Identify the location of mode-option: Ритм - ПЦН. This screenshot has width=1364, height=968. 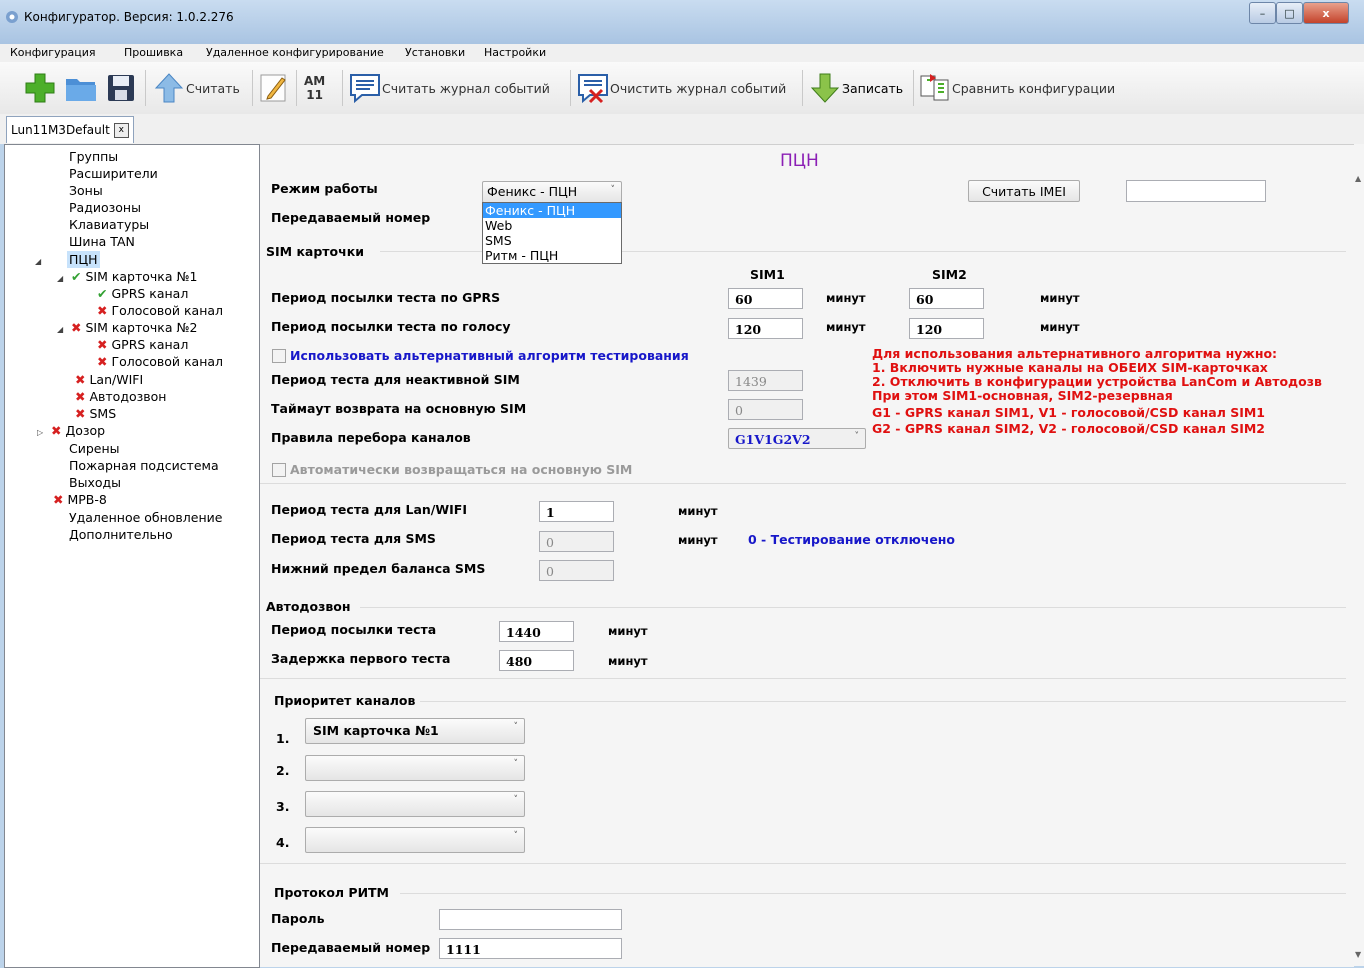
(552, 255).